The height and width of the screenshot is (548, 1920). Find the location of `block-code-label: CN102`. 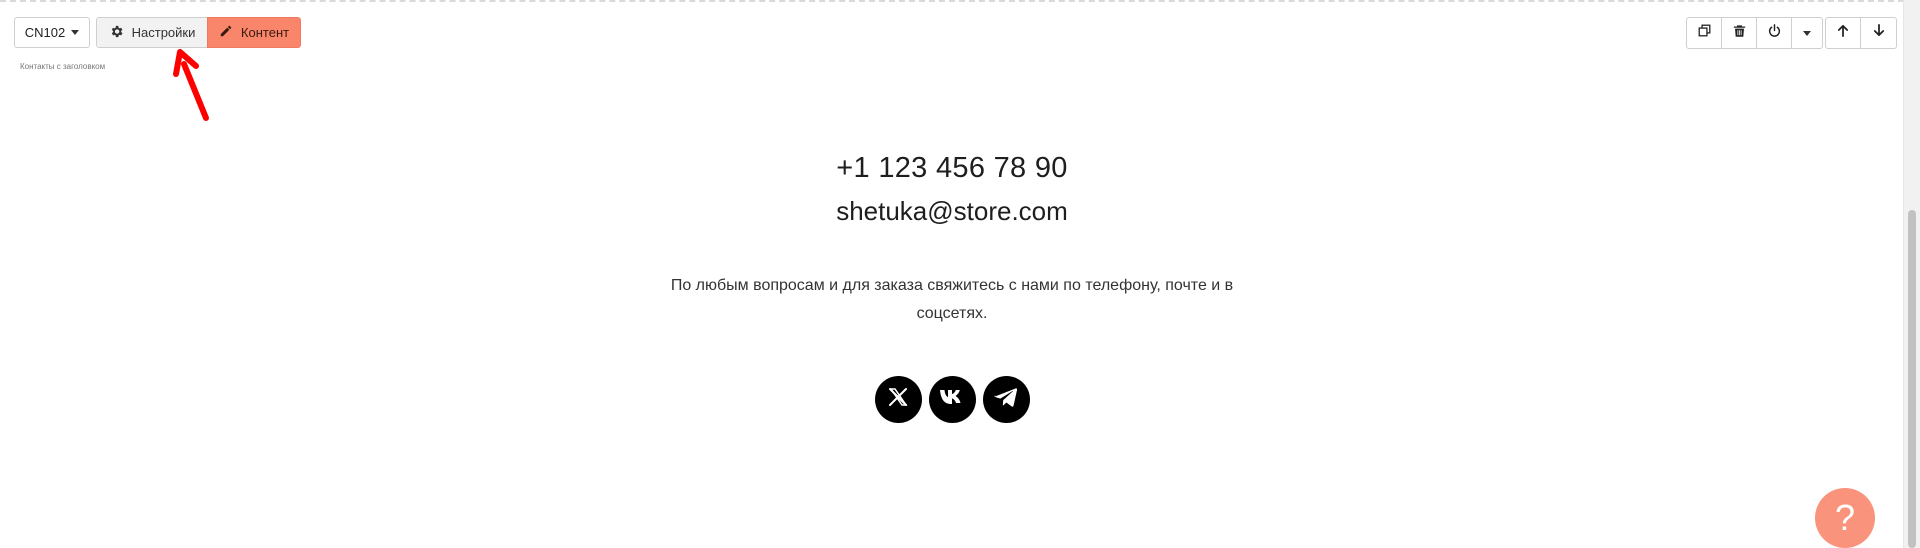

block-code-label: CN102 is located at coordinates (45, 32).